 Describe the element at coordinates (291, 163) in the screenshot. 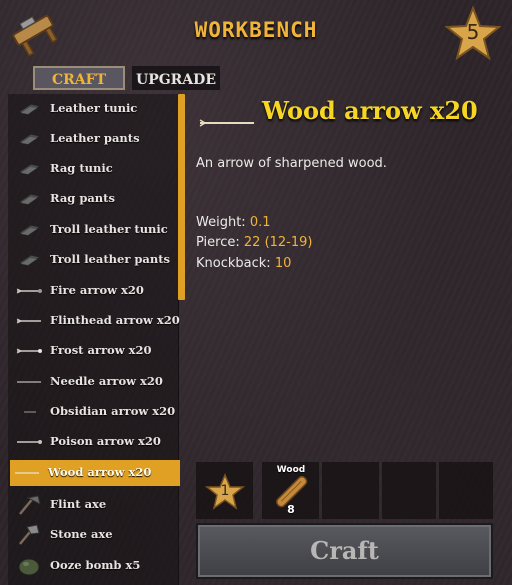

I see `item-description: An arrow of sharpened wood.` at that location.